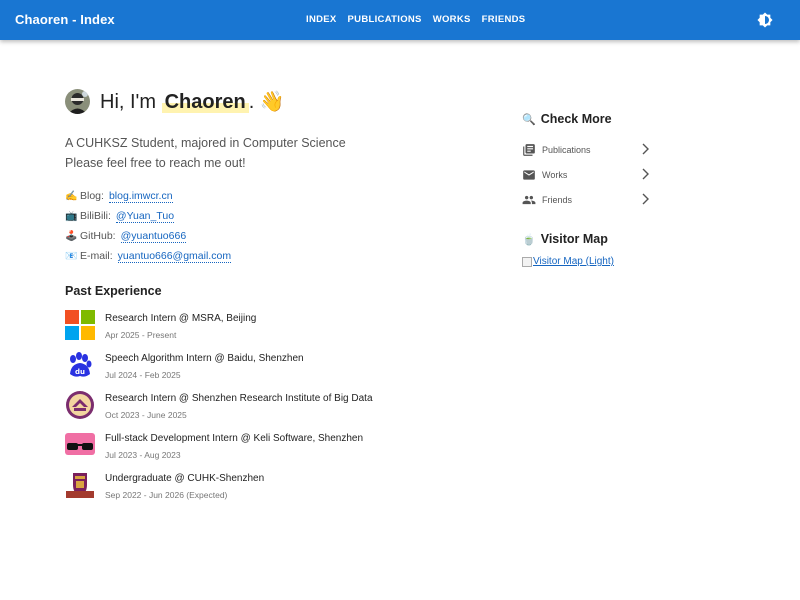  Describe the element at coordinates (71, 256) in the screenshot. I see `envelope-icon: 📧` at that location.